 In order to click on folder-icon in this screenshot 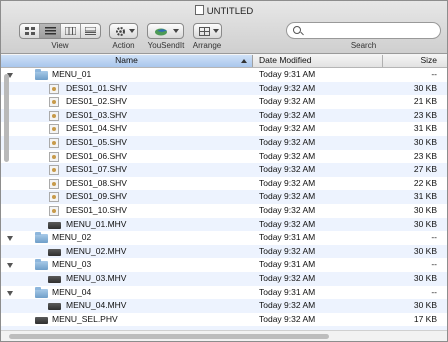, I will do `click(41, 74)`.